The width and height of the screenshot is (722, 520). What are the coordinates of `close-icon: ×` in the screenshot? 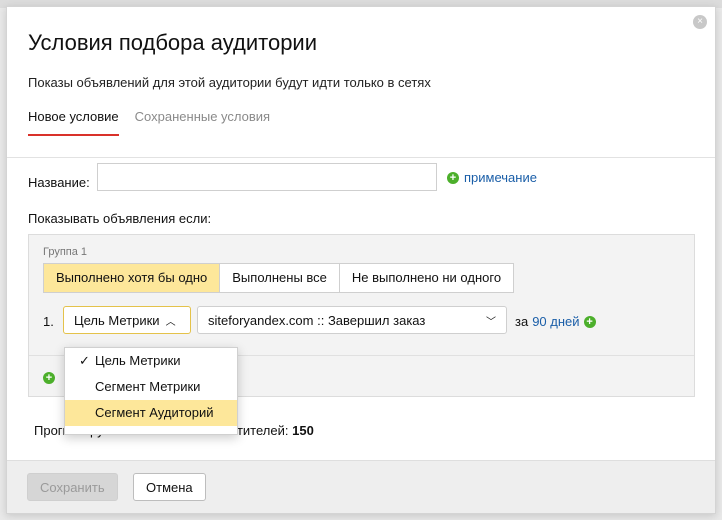 It's located at (700, 22).